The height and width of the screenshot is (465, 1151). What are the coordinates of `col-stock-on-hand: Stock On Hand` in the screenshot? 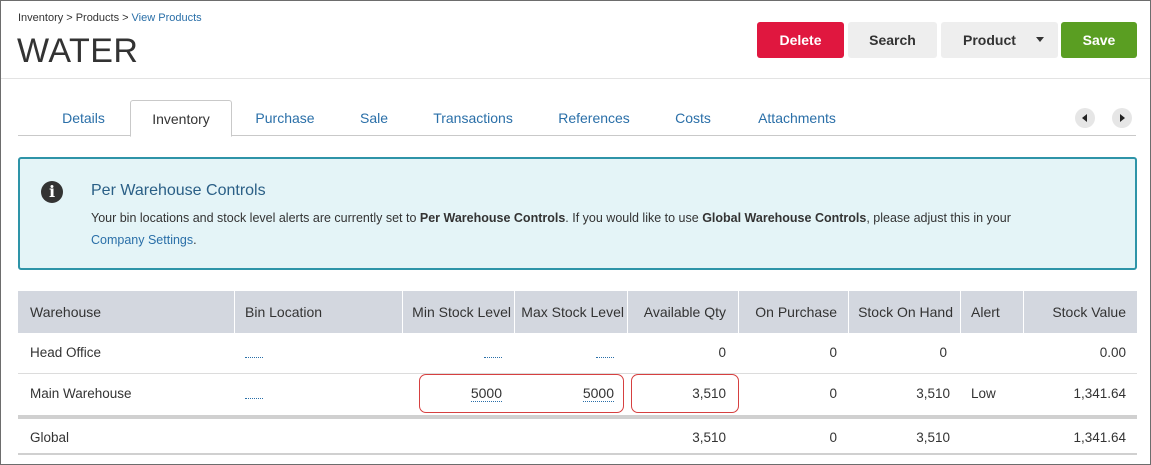 It's located at (905, 312).